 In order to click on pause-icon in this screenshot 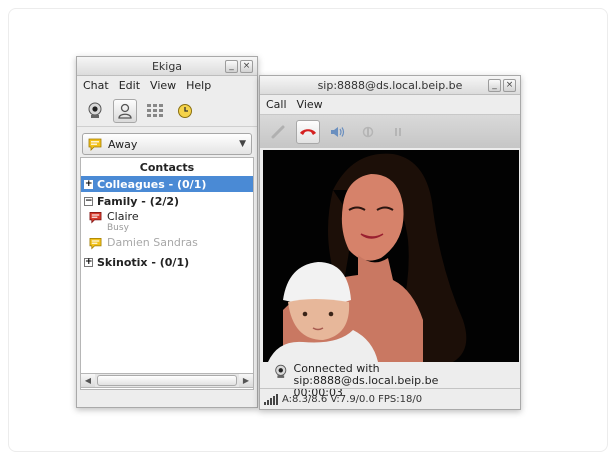, I will do `click(398, 131)`.